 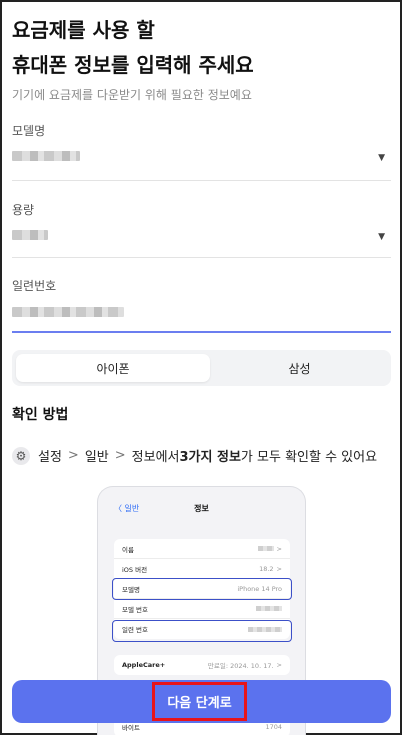 I want to click on phone-row-serial-number: 일련 번호, so click(x=202, y=629).